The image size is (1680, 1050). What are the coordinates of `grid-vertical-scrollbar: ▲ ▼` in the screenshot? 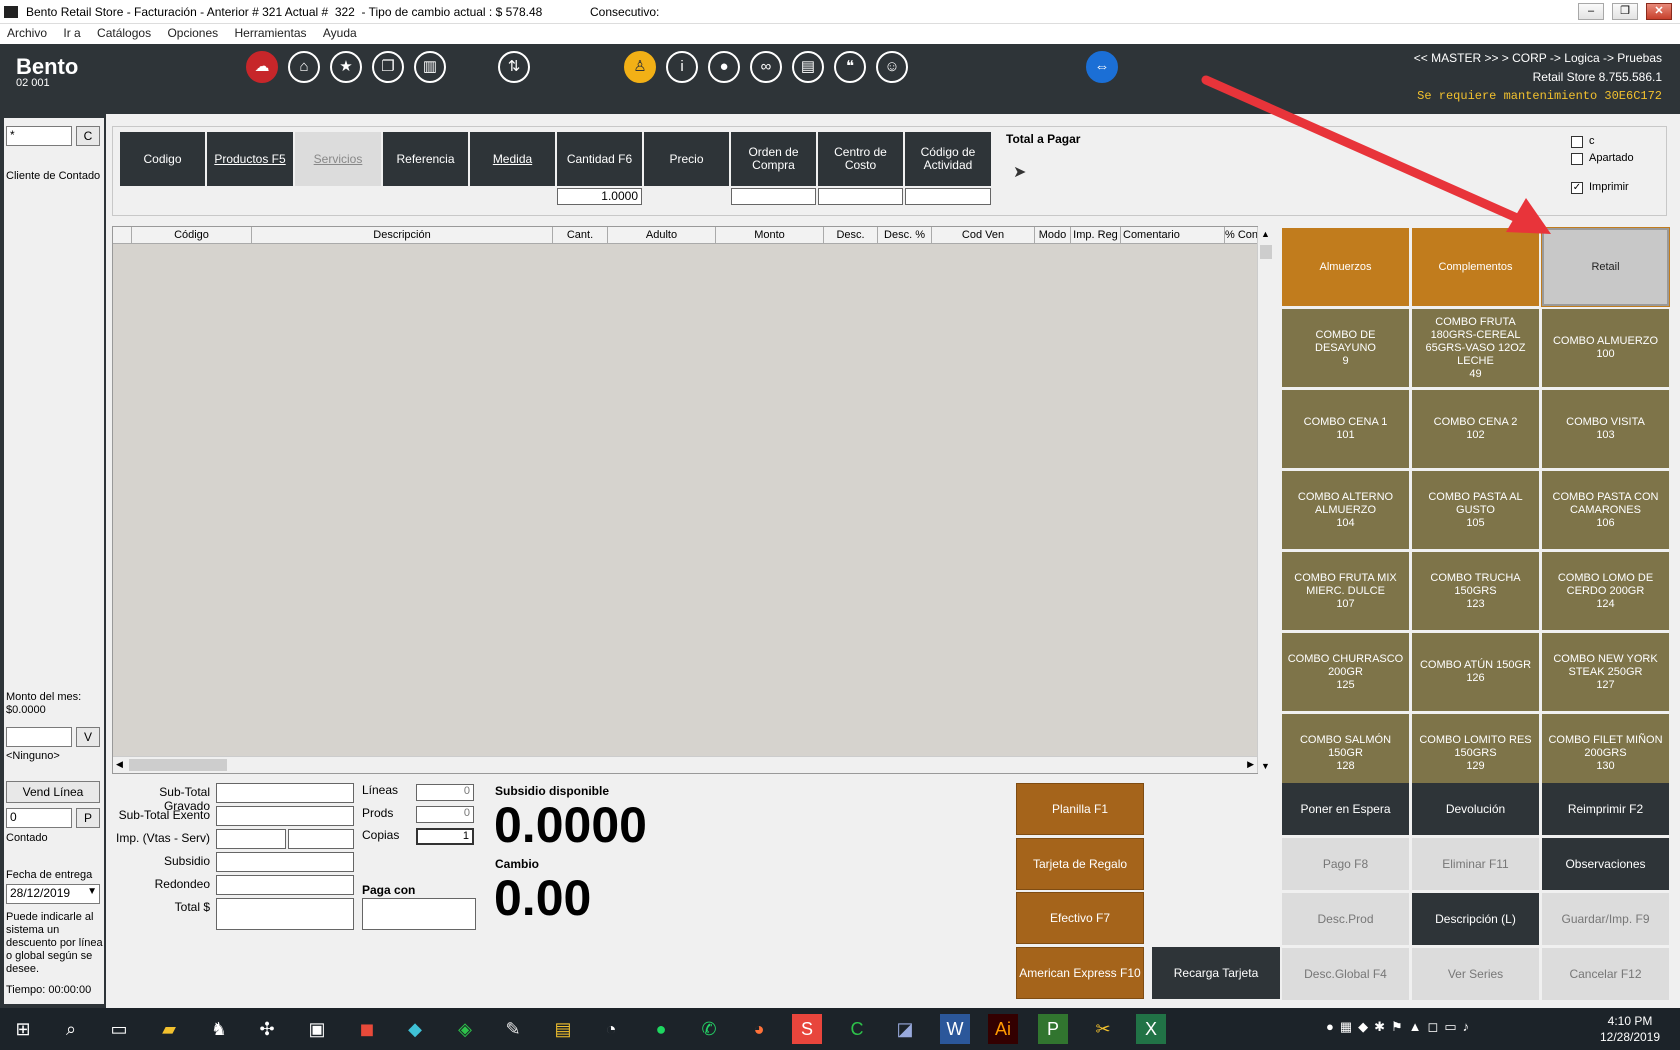 It's located at (1265, 500).